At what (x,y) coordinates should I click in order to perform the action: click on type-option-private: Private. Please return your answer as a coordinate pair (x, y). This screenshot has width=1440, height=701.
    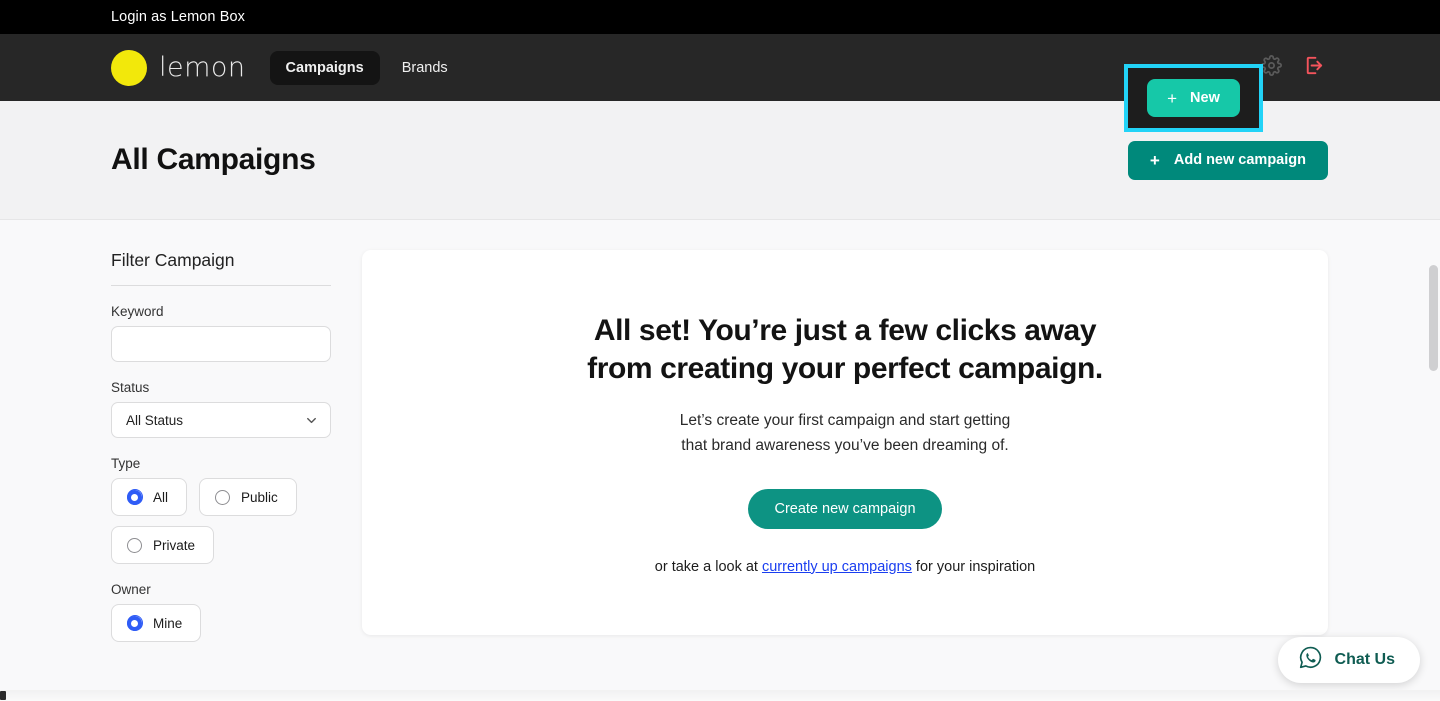
    Looking at the image, I should click on (163, 545).